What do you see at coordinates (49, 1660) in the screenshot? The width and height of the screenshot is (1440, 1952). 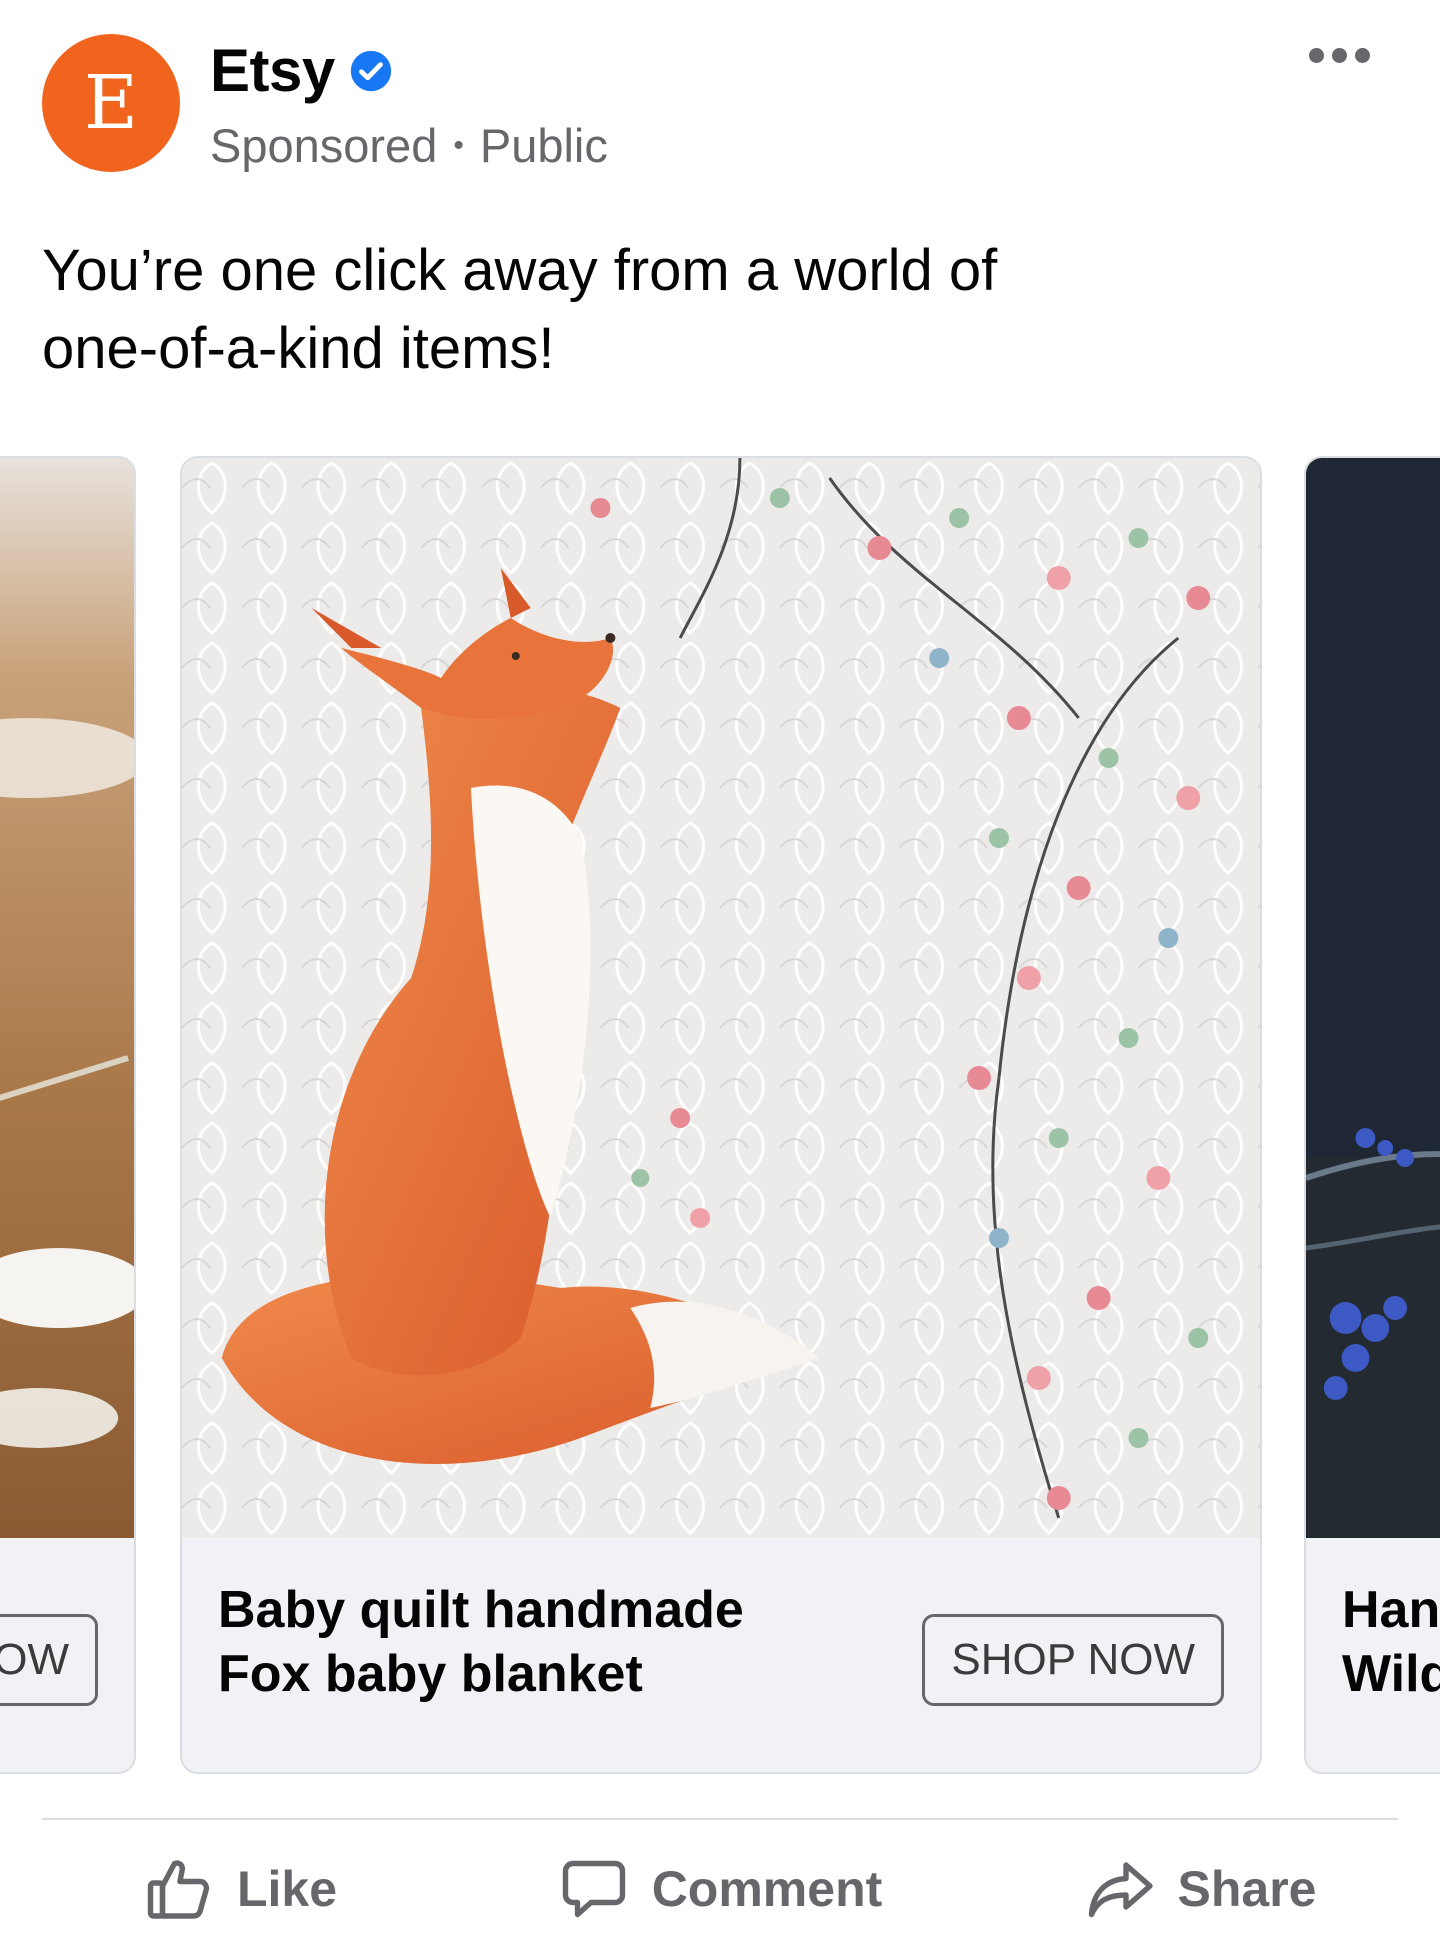 I see `shop-now-button-previous: SHOP NOW` at bounding box center [49, 1660].